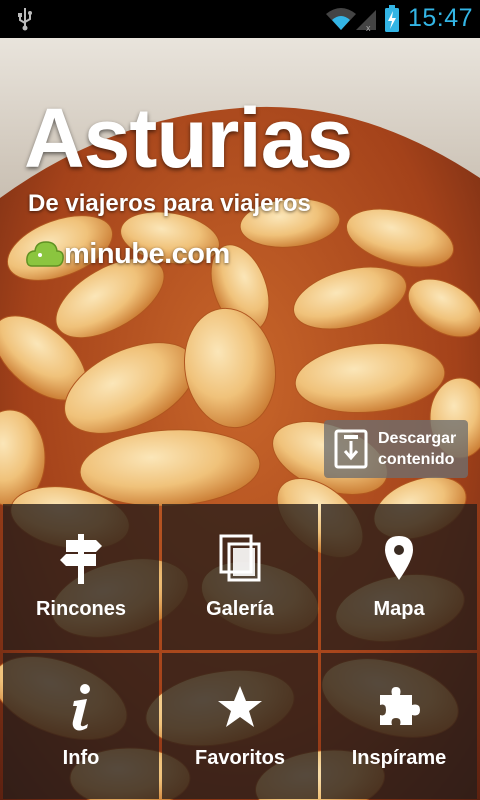  I want to click on menu-tile-rincones: Rincones, so click(81, 577).